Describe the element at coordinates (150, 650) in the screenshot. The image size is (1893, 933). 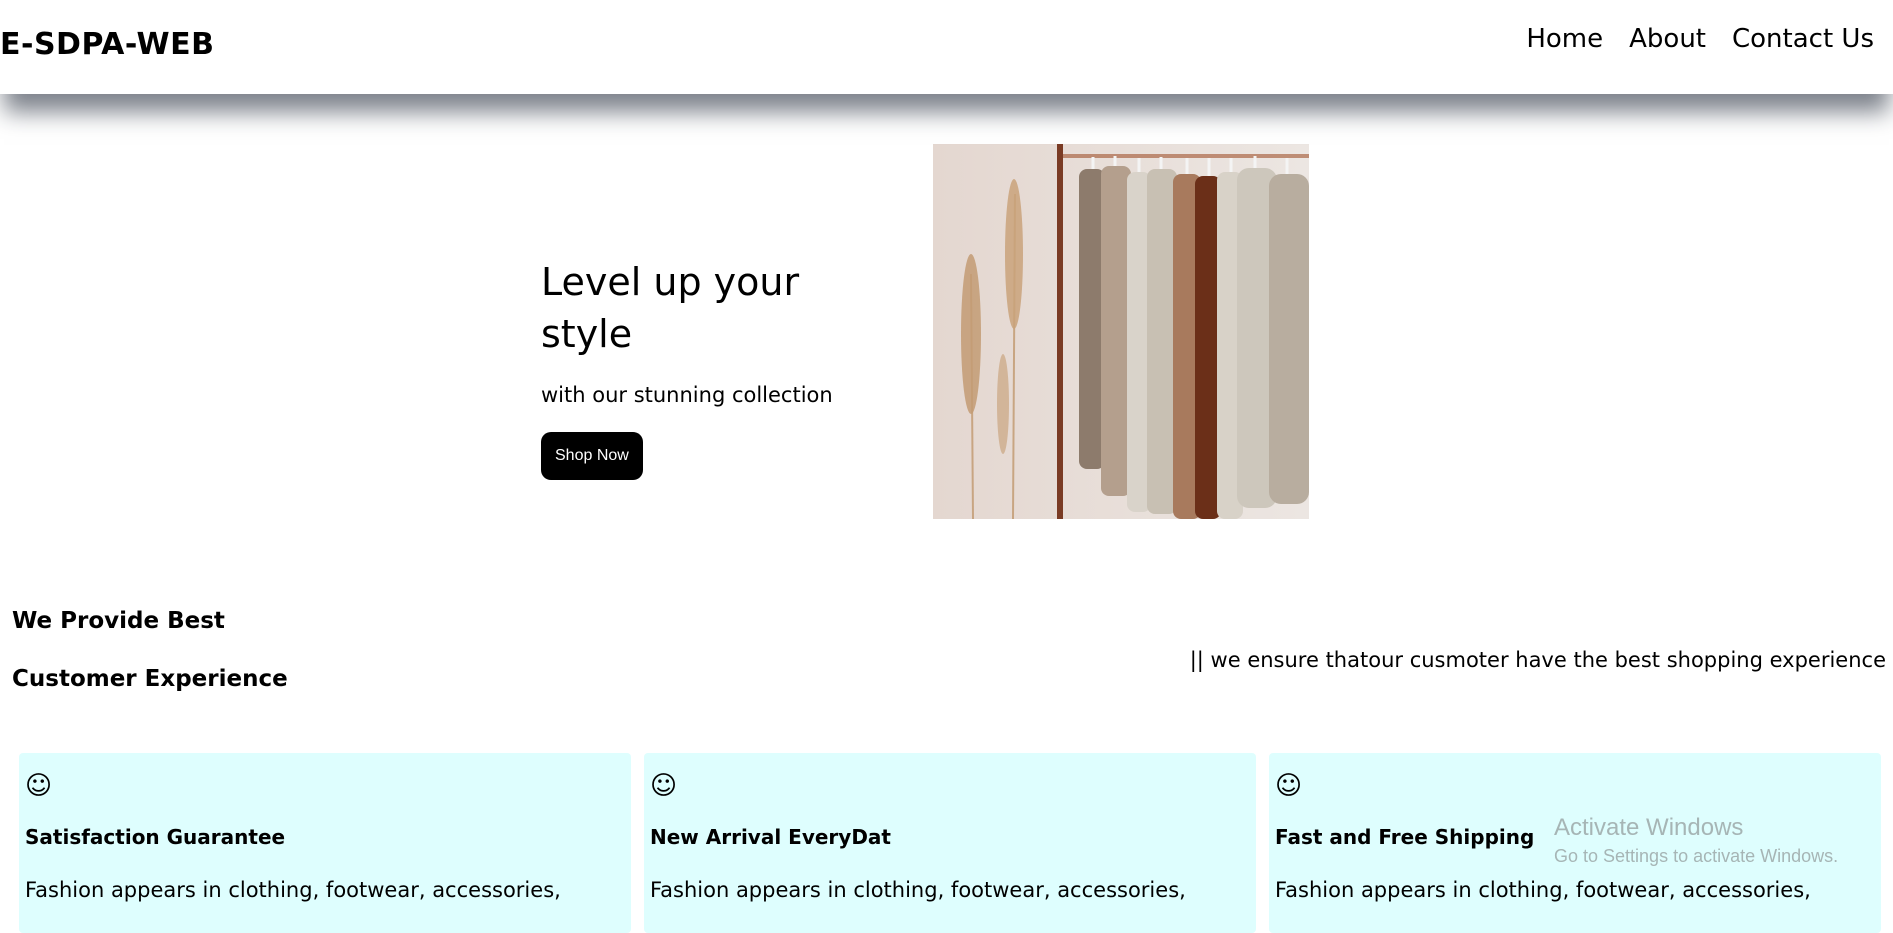
I see `experience-heading: We Provide Best Customer Experience` at that location.